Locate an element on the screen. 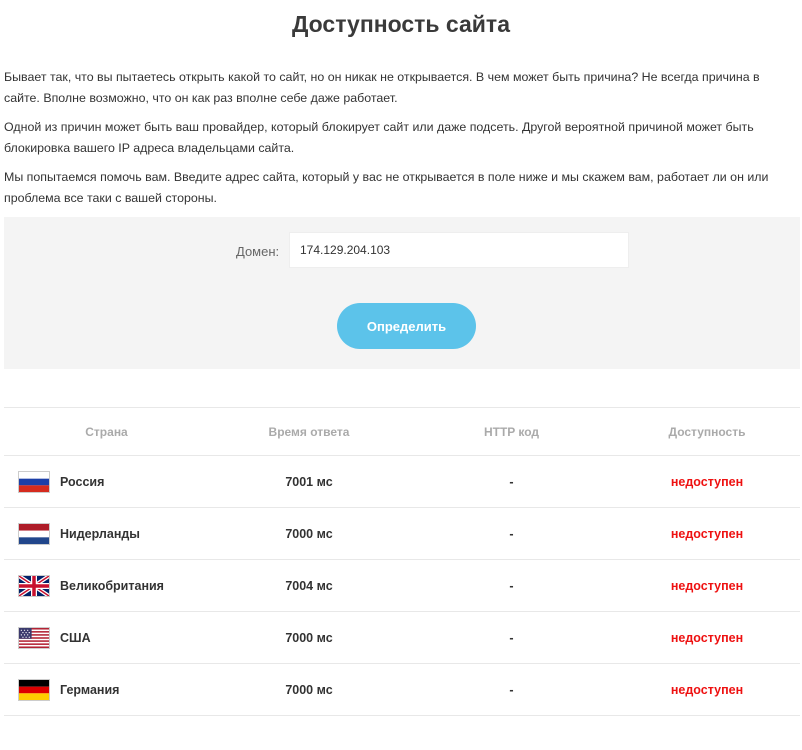 The width and height of the screenshot is (802, 750). header-availability: Доступность is located at coordinates (707, 431).